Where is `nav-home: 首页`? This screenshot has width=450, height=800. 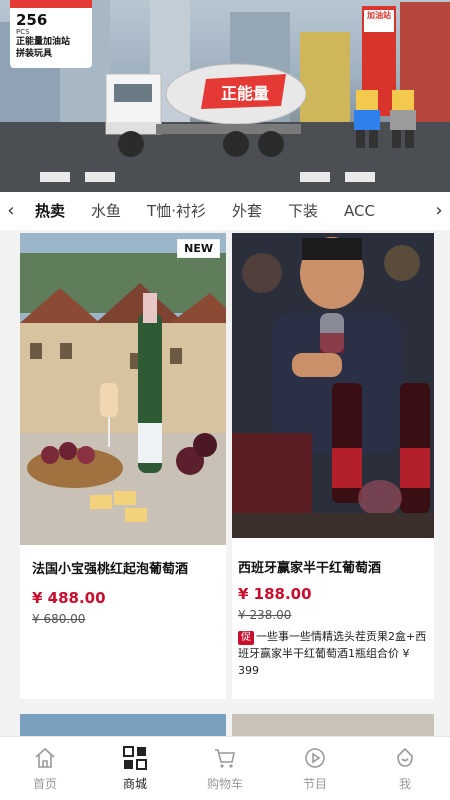 nav-home: 首页 is located at coordinates (45, 768).